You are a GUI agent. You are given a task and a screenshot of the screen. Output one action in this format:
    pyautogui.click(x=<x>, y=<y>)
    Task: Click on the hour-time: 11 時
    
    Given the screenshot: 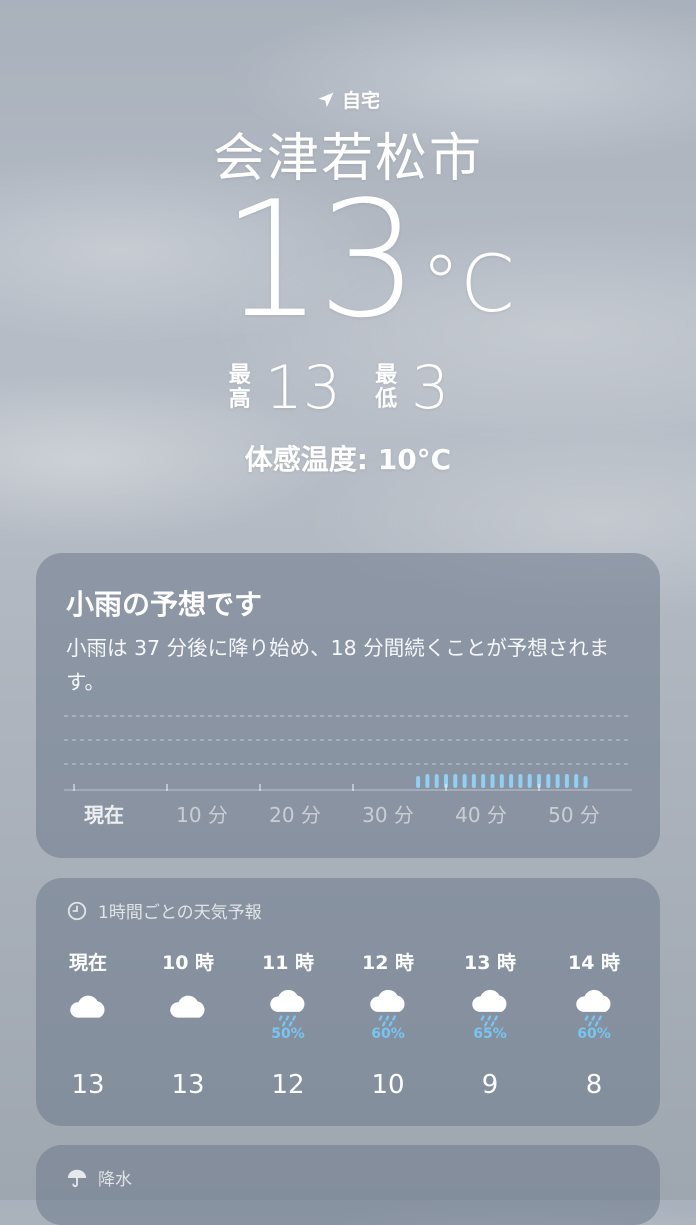 What is the action you would take?
    pyautogui.click(x=288, y=963)
    